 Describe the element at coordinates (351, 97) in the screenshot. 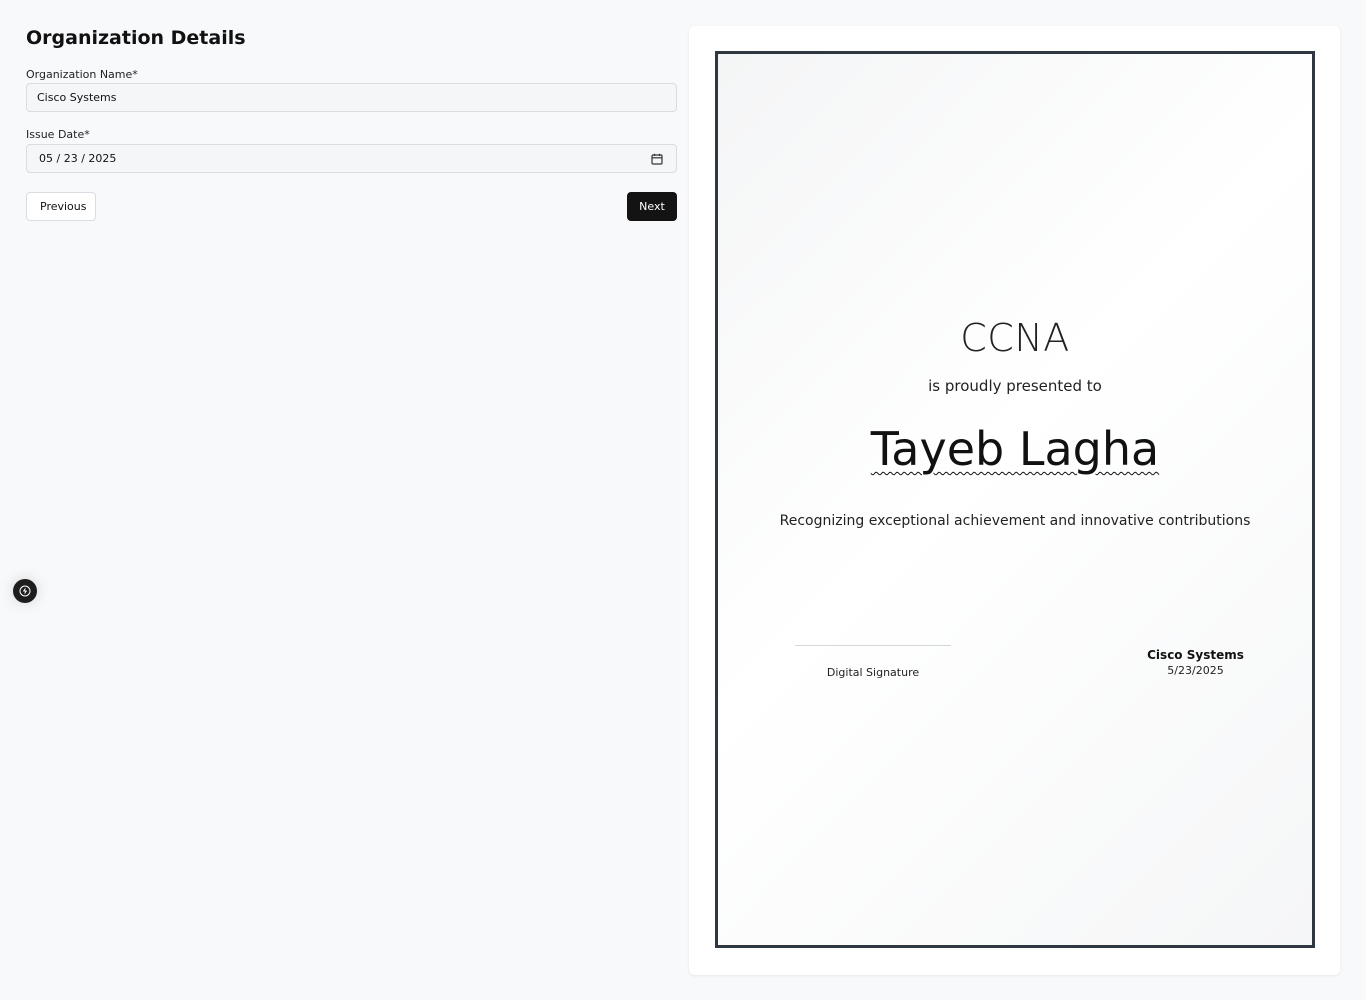

I see `organization-name-input` at that location.